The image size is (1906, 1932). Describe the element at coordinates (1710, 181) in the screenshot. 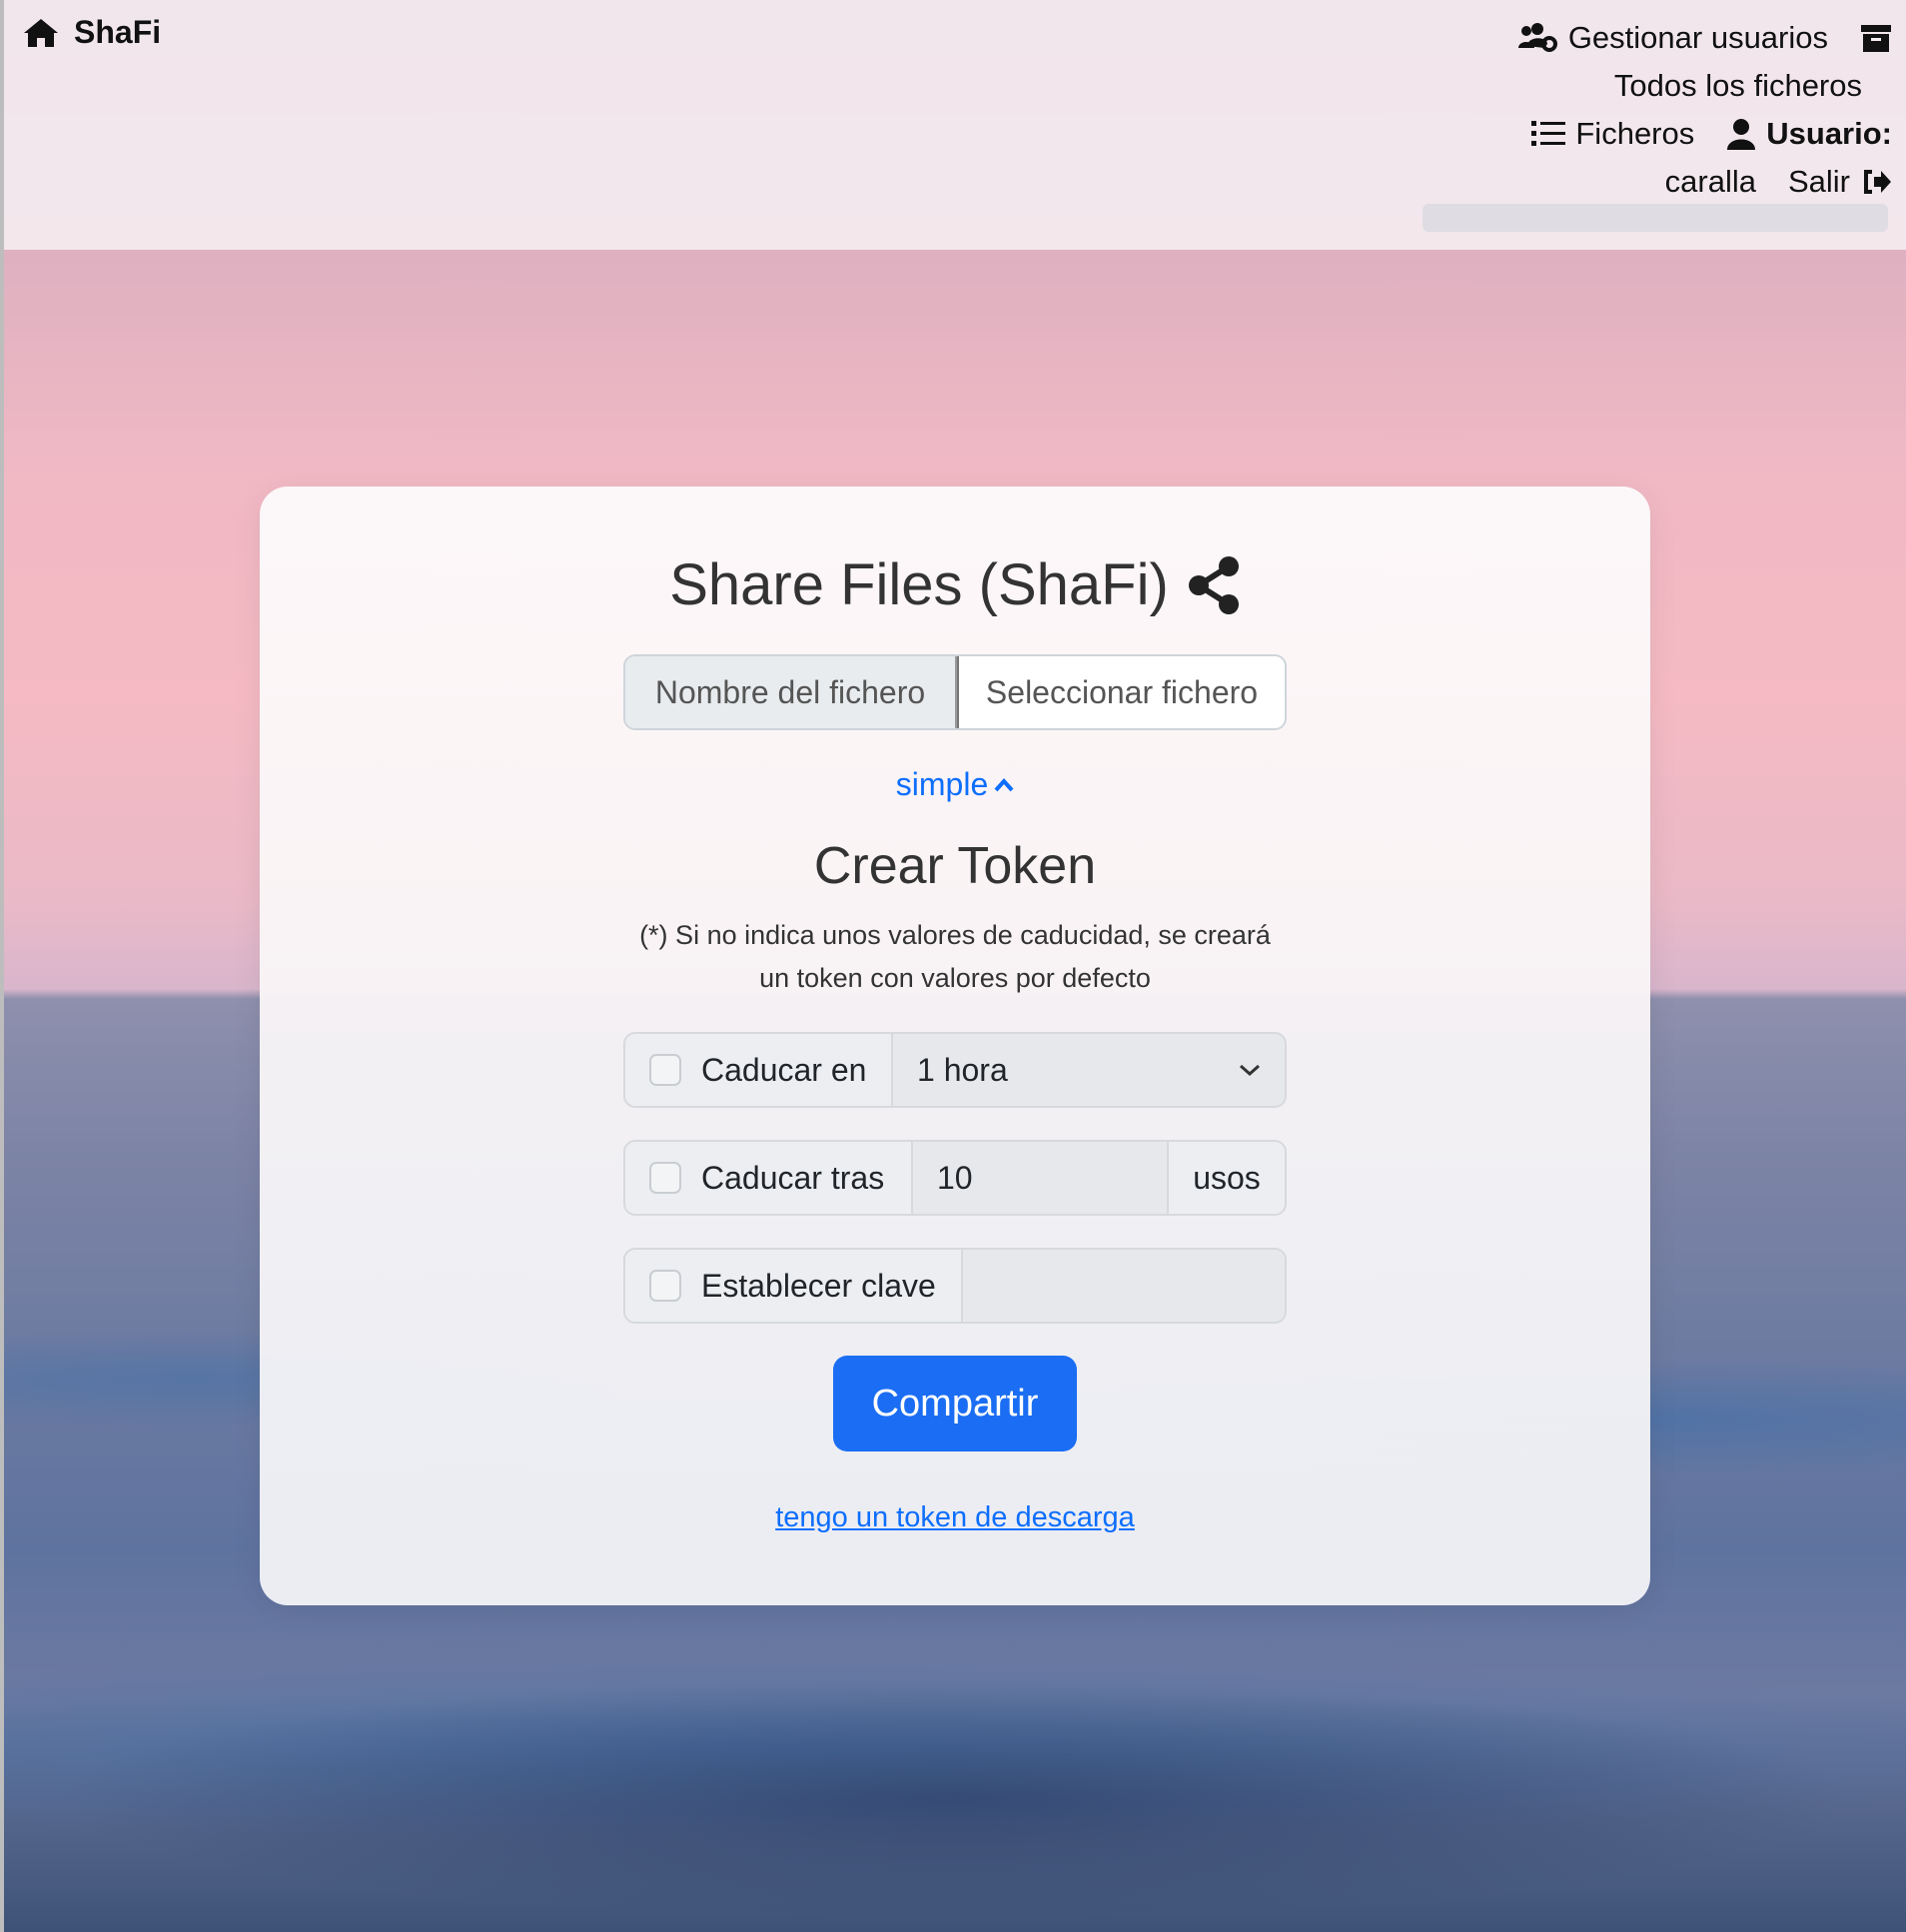

I see `username: caralla` at that location.